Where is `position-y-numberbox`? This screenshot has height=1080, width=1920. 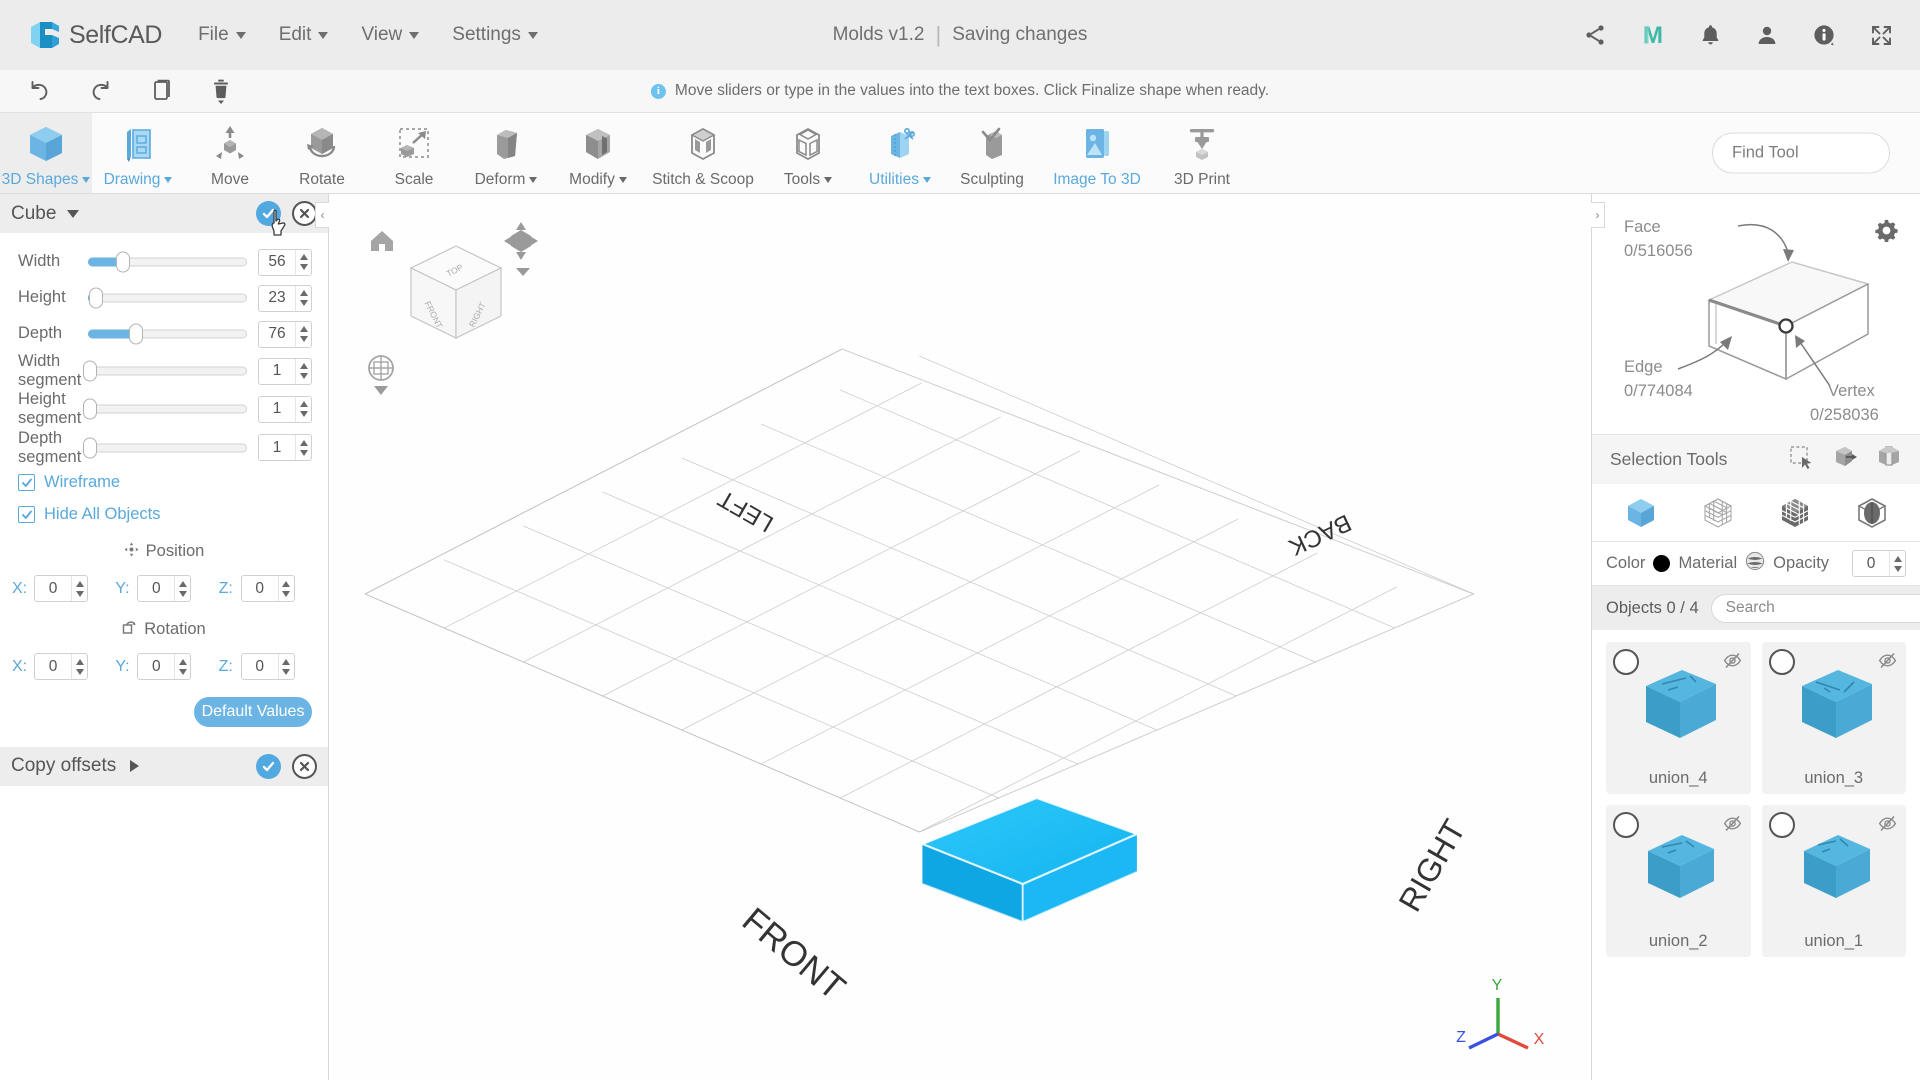 position-y-numberbox is located at coordinates (164, 589).